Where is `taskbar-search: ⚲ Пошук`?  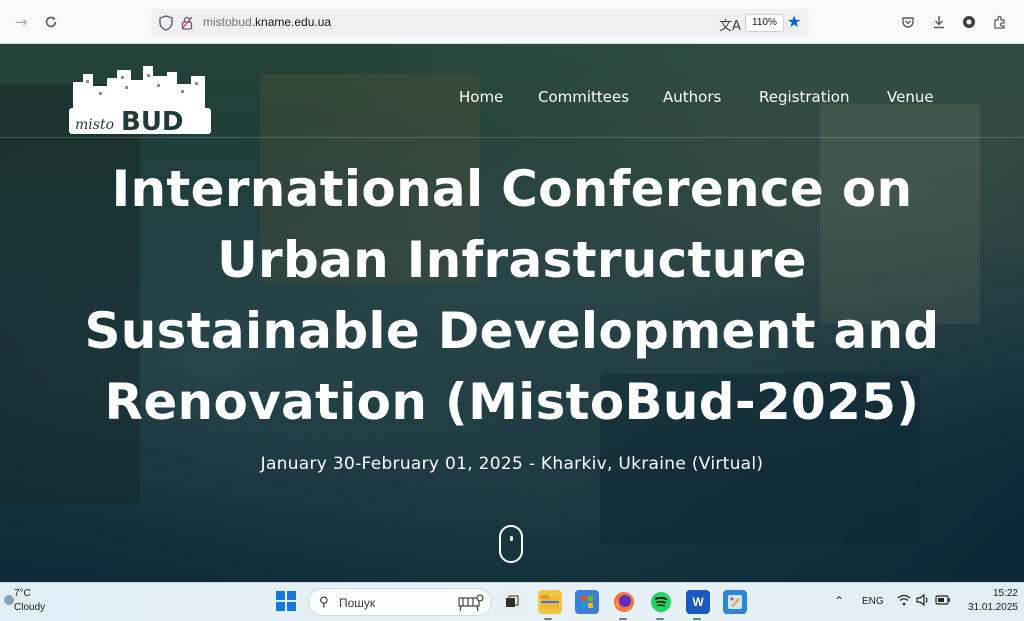
taskbar-search: ⚲ Пошук is located at coordinates (400, 602).